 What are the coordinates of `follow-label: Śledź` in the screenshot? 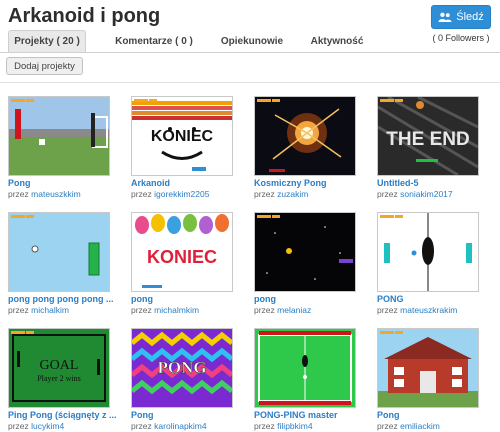 It's located at (470, 17).